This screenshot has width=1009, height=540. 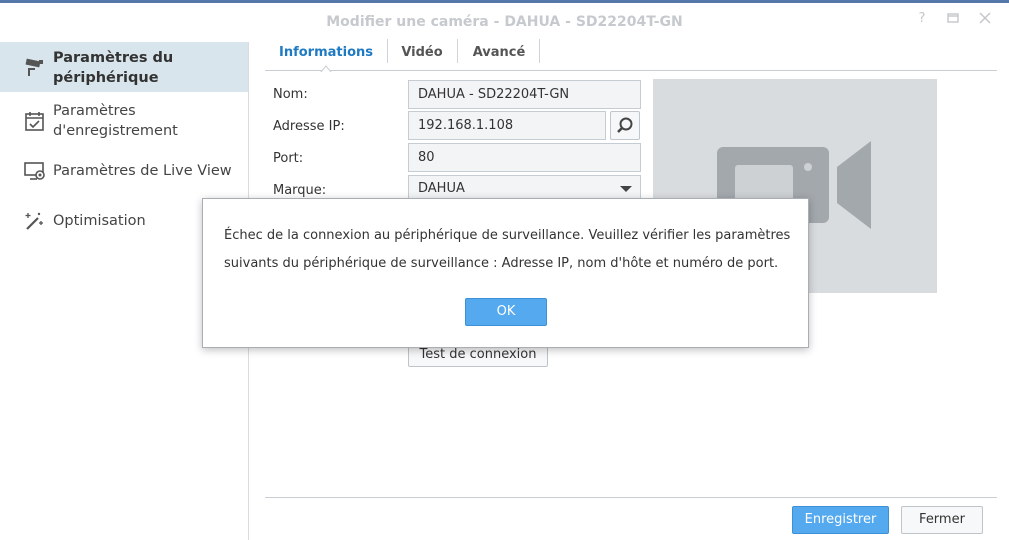 What do you see at coordinates (507, 125) in the screenshot?
I see `ip-address-field: 192.168.1.108` at bounding box center [507, 125].